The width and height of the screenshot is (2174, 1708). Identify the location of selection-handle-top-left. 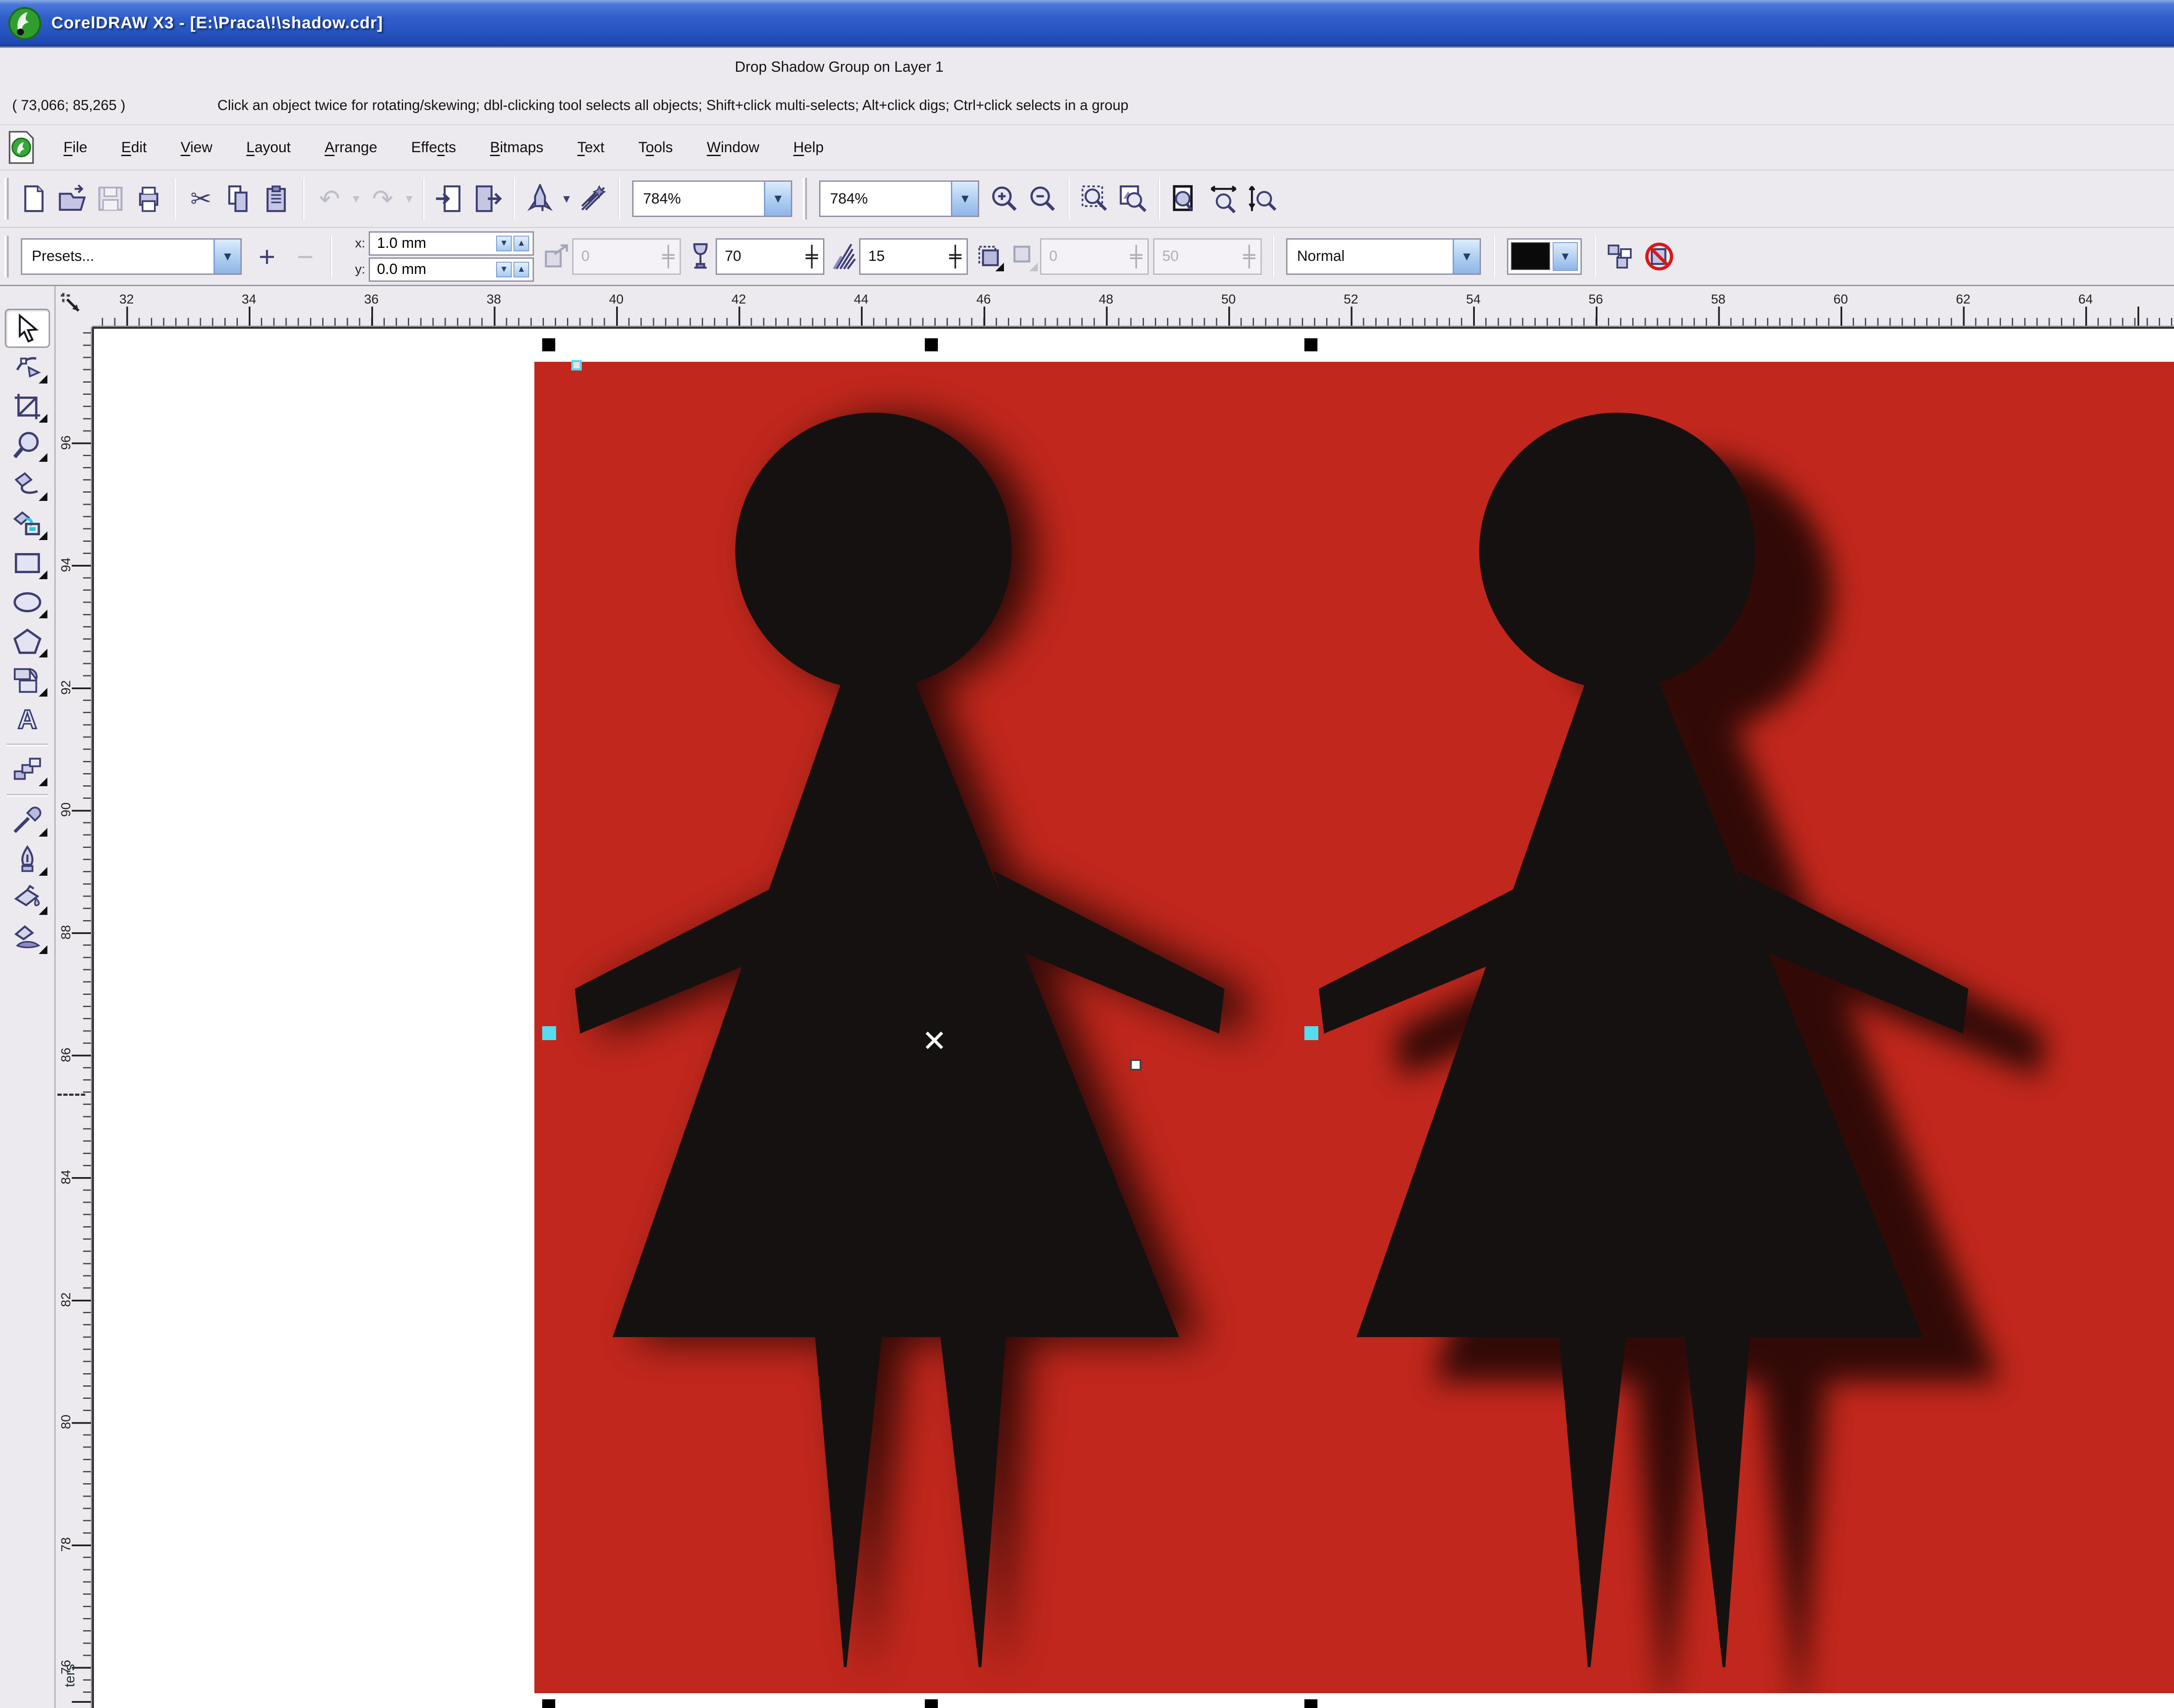
(548, 344).